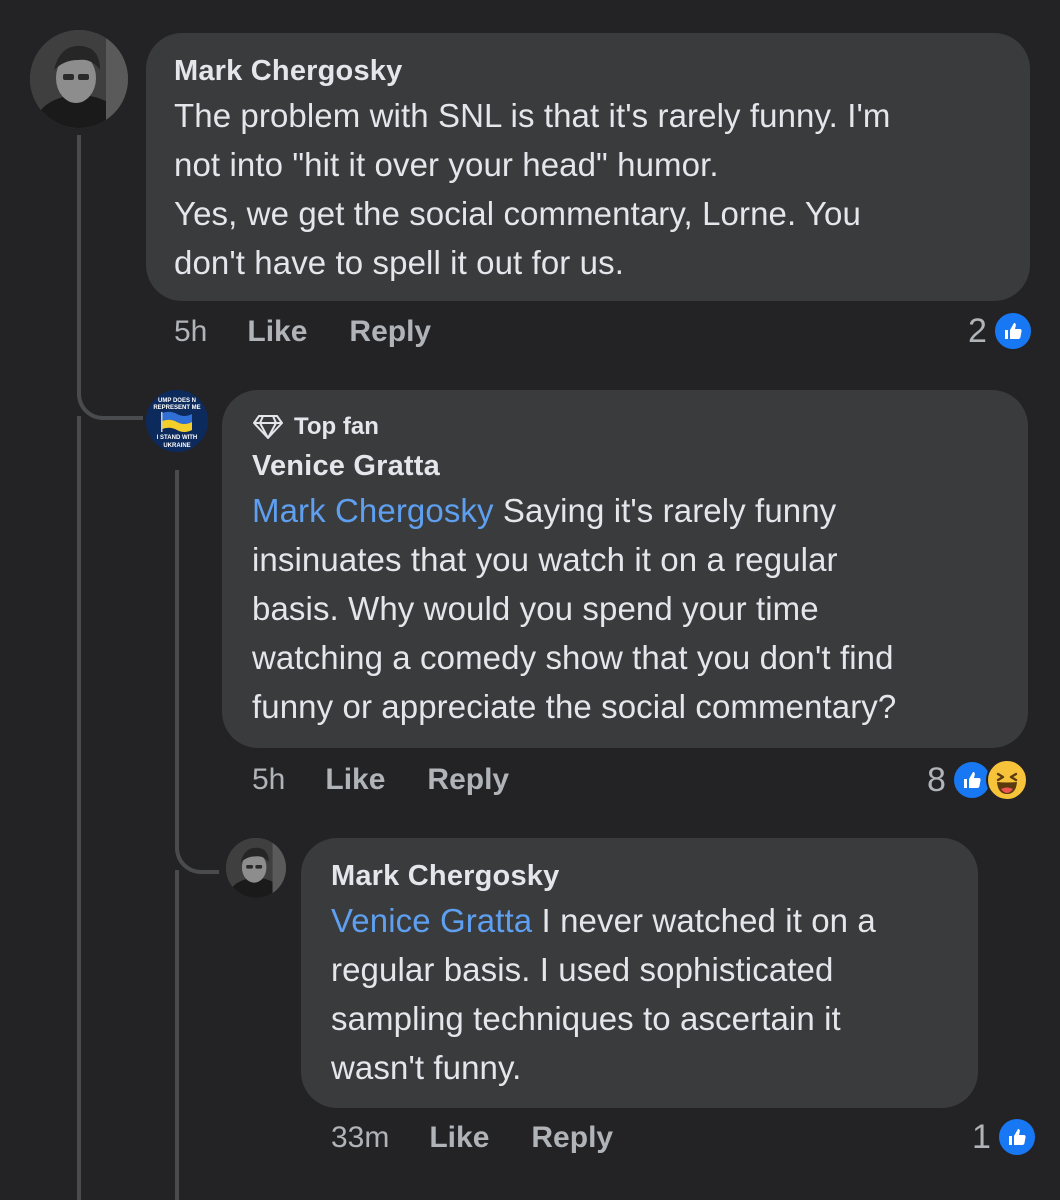 The width and height of the screenshot is (1060, 1200). I want to click on comment-line: basis. Why would you spend your time, so click(535, 608).